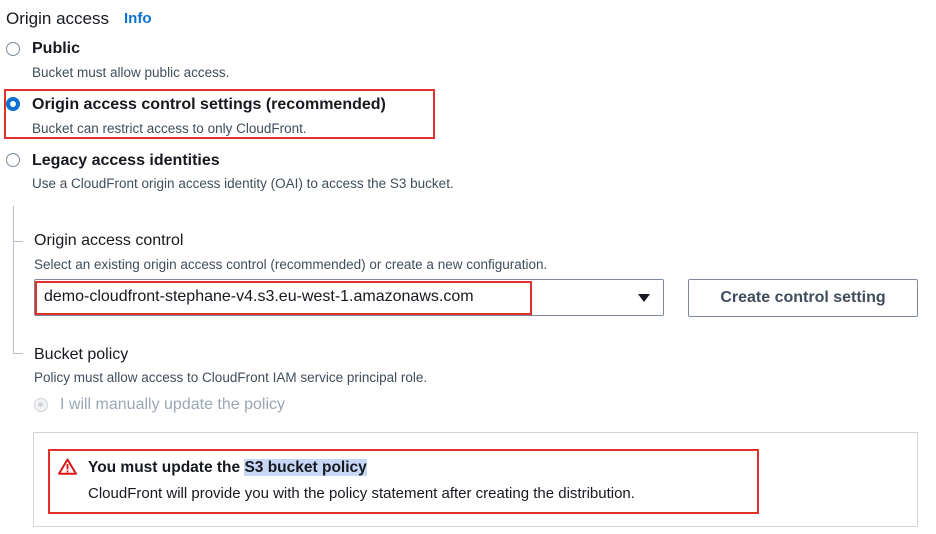  What do you see at coordinates (109, 240) in the screenshot?
I see `oac-label: Origin access control` at bounding box center [109, 240].